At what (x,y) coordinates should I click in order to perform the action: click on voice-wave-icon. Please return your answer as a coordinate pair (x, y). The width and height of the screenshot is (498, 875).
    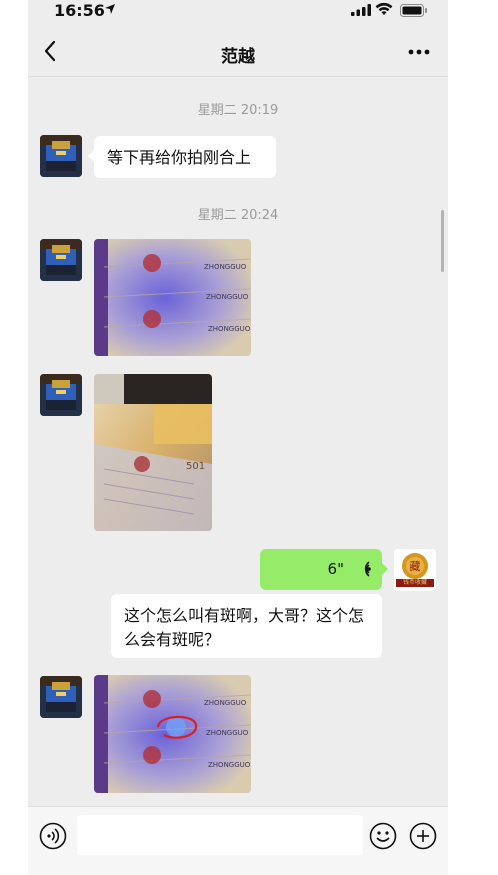
    Looking at the image, I should click on (367, 569).